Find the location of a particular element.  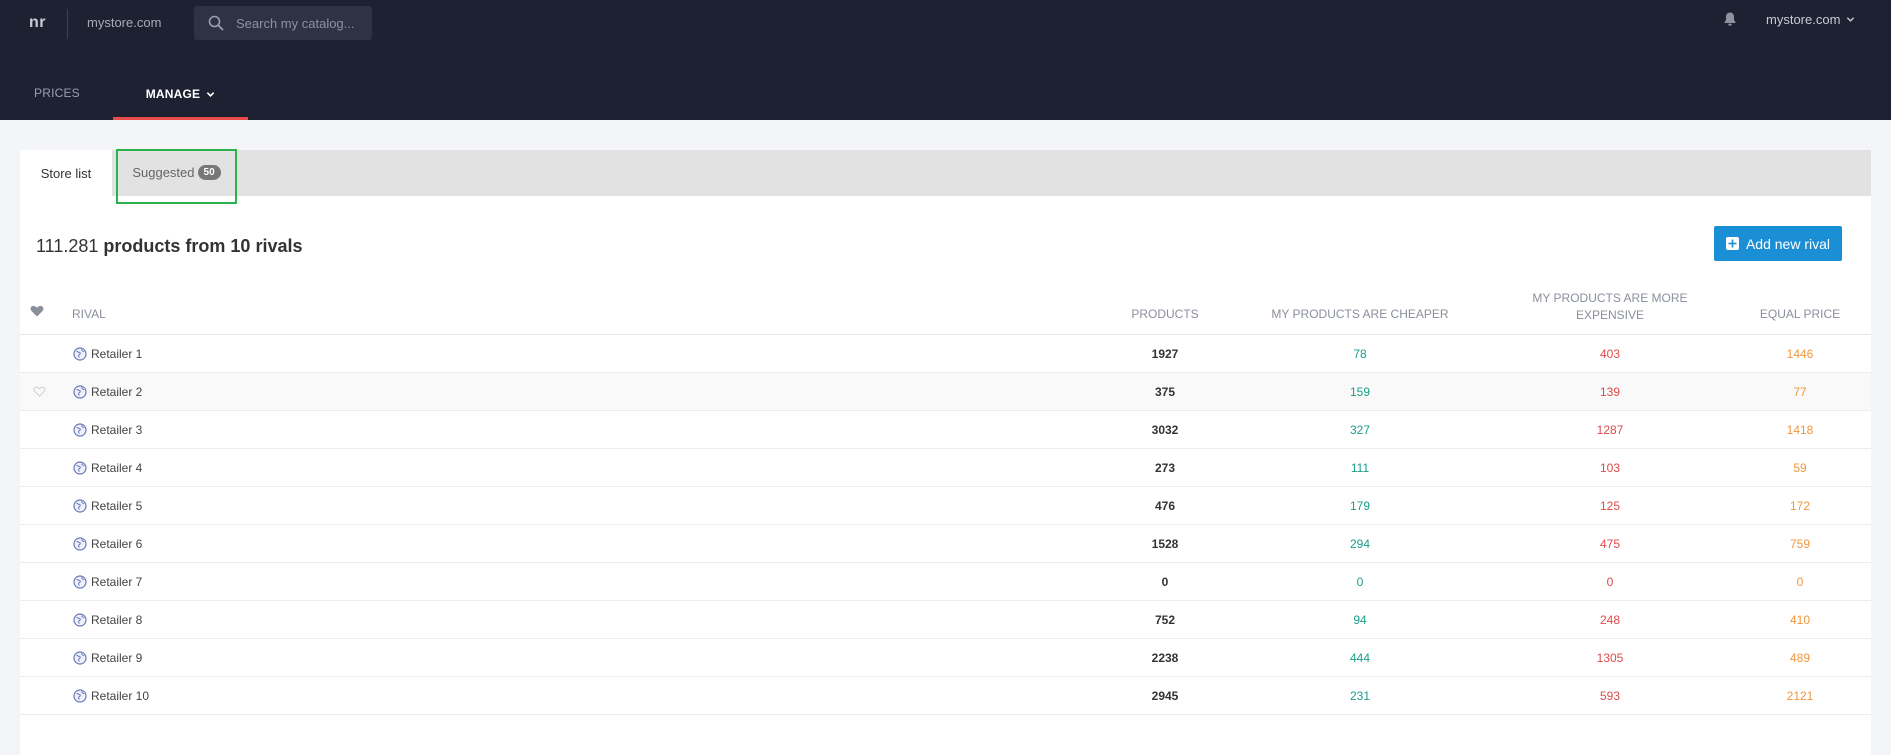

expensive-count-cell: 403 is located at coordinates (1610, 354).